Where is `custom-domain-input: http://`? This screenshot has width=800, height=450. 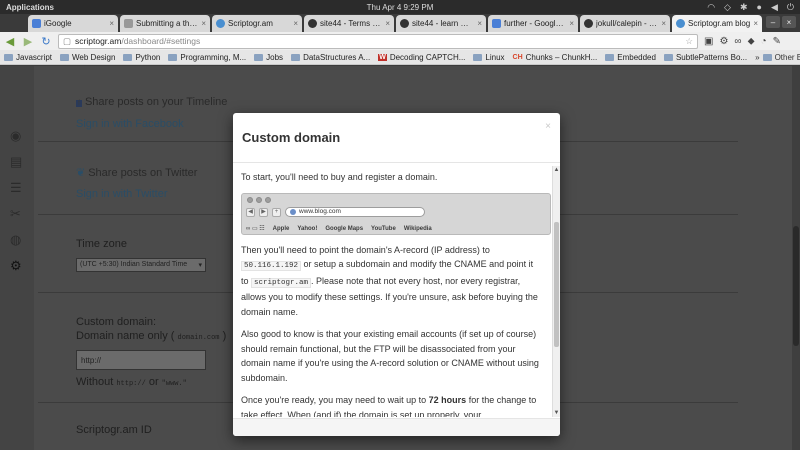
custom-domain-input: http:// is located at coordinates (141, 360).